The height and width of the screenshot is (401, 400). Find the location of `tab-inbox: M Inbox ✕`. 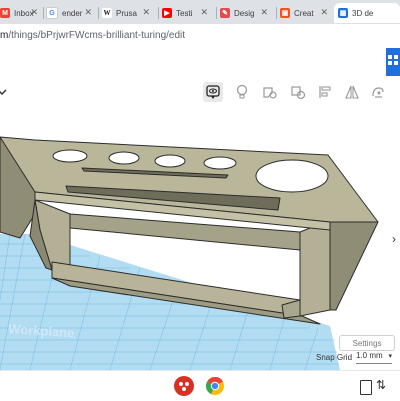

tab-inbox: M Inbox ✕ is located at coordinates (21, 13).